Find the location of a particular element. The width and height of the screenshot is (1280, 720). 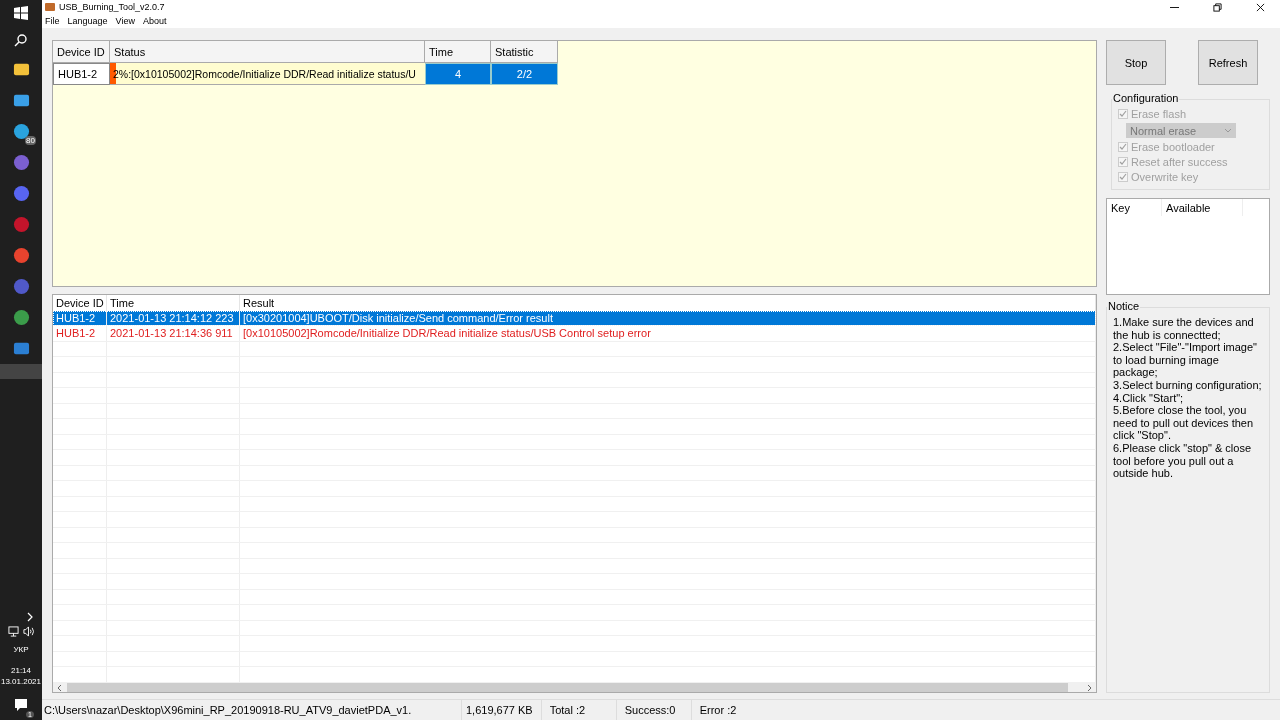

menu-item: About is located at coordinates (154, 21).